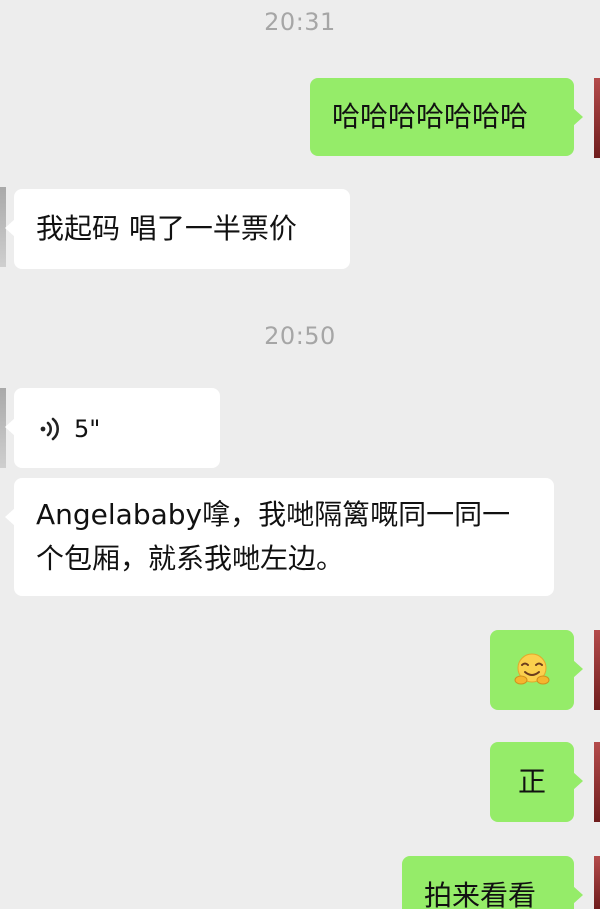  I want to click on message-text: Angelababy嗱，我哋隔篱嘅同一同一个包厢，就系我哋左边。, so click(273, 536).